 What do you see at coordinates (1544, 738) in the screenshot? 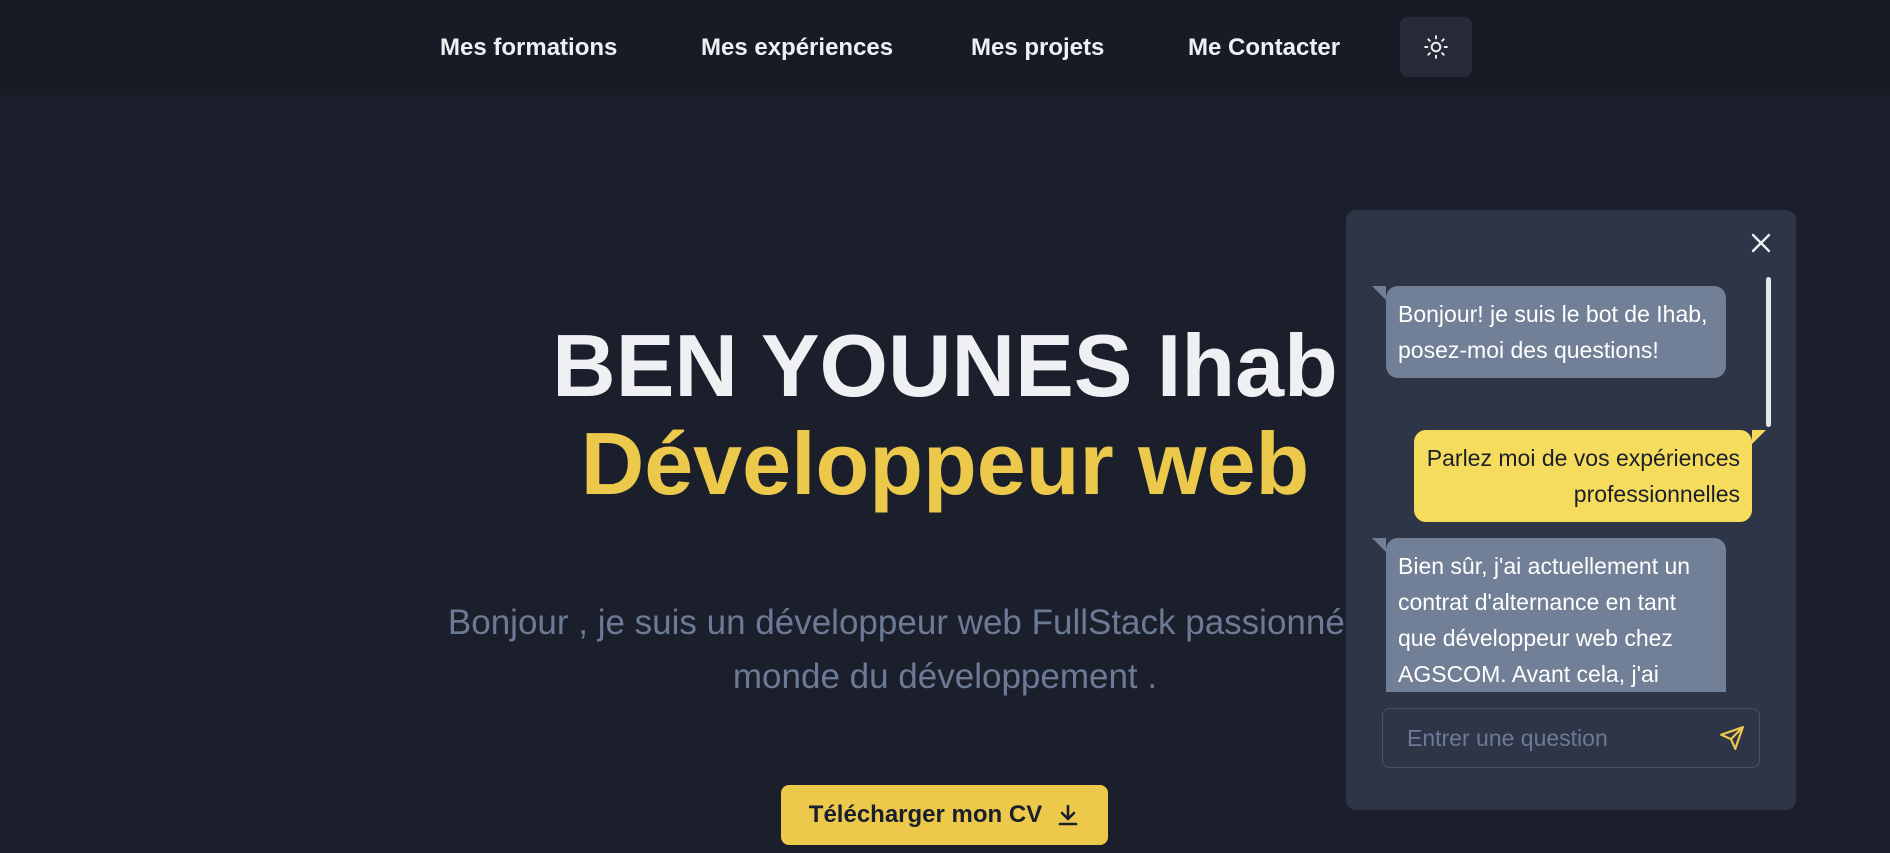
I see `chat-question-input` at bounding box center [1544, 738].